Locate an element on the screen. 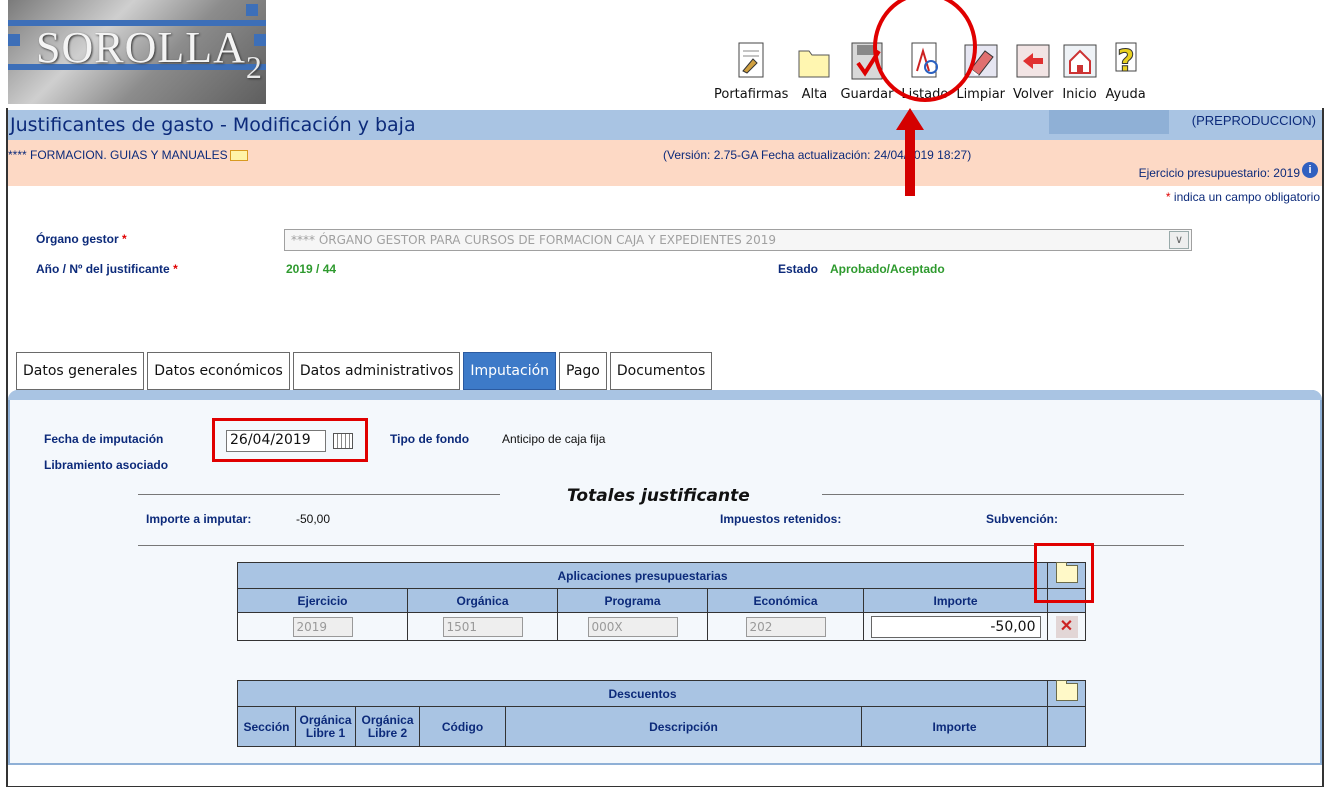  importe-input: -50,00 is located at coordinates (955, 626).